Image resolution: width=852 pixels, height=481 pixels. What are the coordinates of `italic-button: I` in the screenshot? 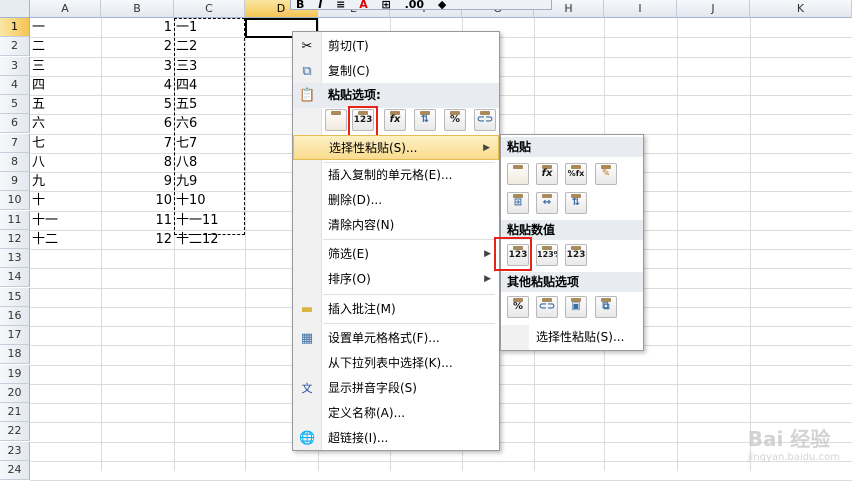 It's located at (320, 4).